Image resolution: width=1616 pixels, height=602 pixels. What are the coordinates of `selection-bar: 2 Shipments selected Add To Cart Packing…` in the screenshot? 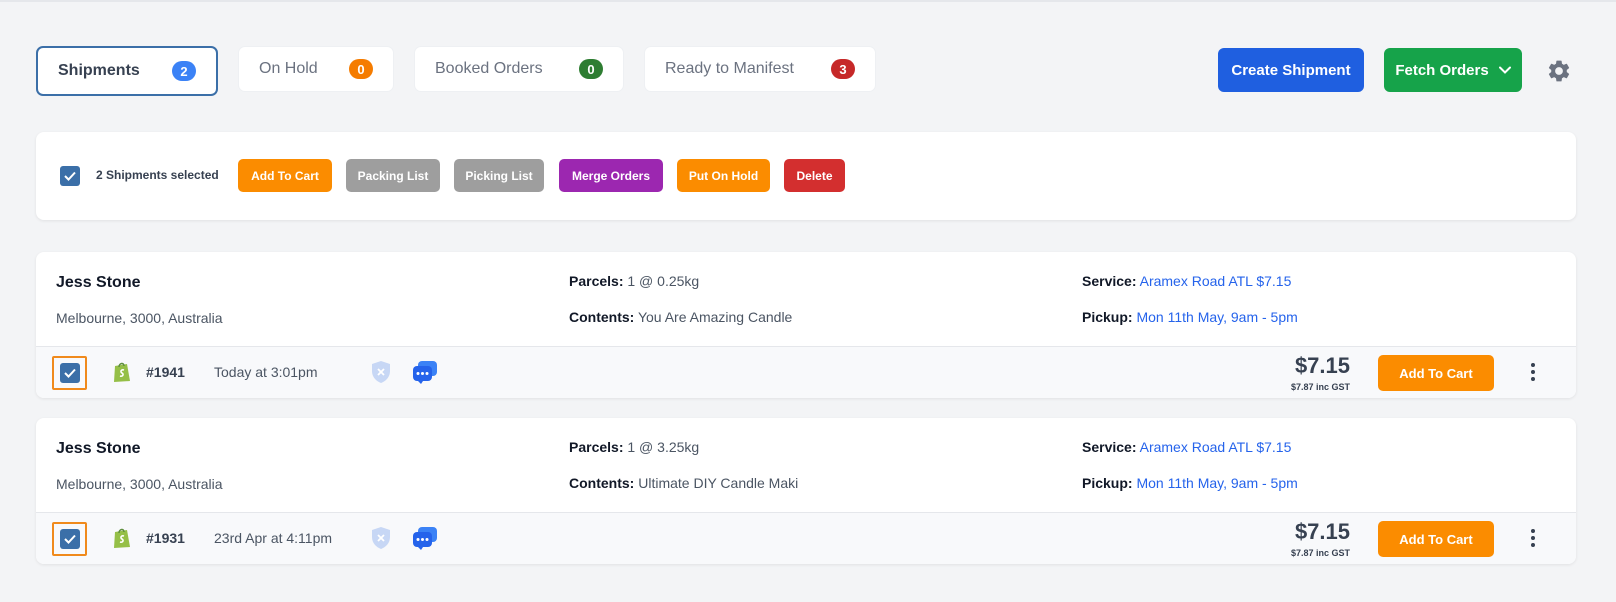 It's located at (806, 176).